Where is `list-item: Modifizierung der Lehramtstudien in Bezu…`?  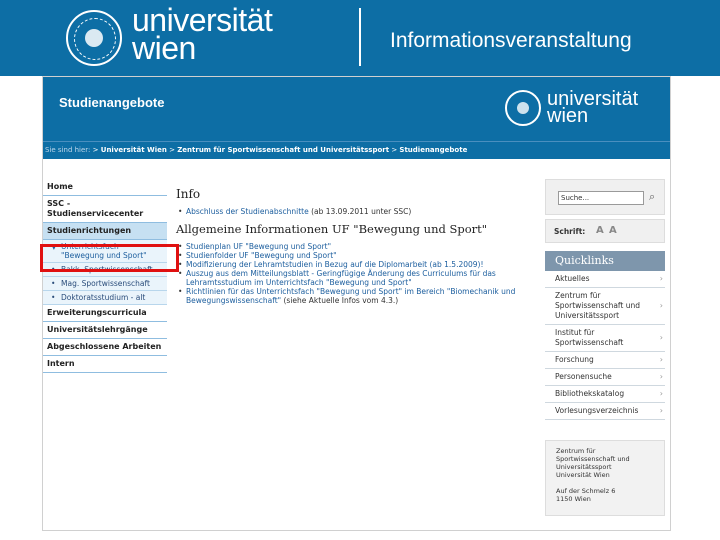
list-item: Modifizierung der Lehramtstudien in Bezu… is located at coordinates (356, 264).